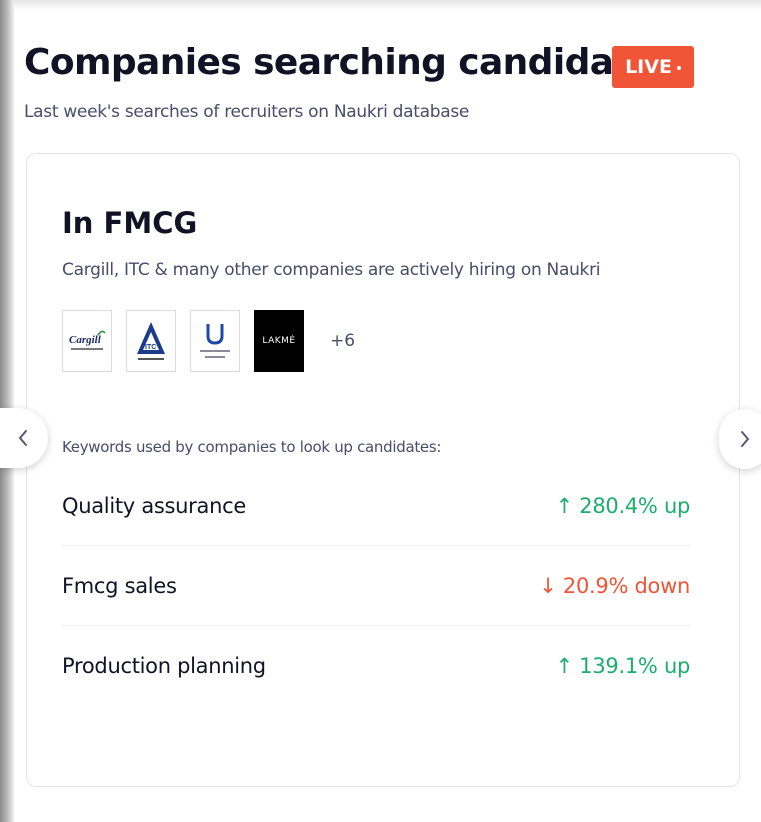  What do you see at coordinates (623, 666) in the screenshot?
I see `keyword-change: ↑ 139.1% up` at bounding box center [623, 666].